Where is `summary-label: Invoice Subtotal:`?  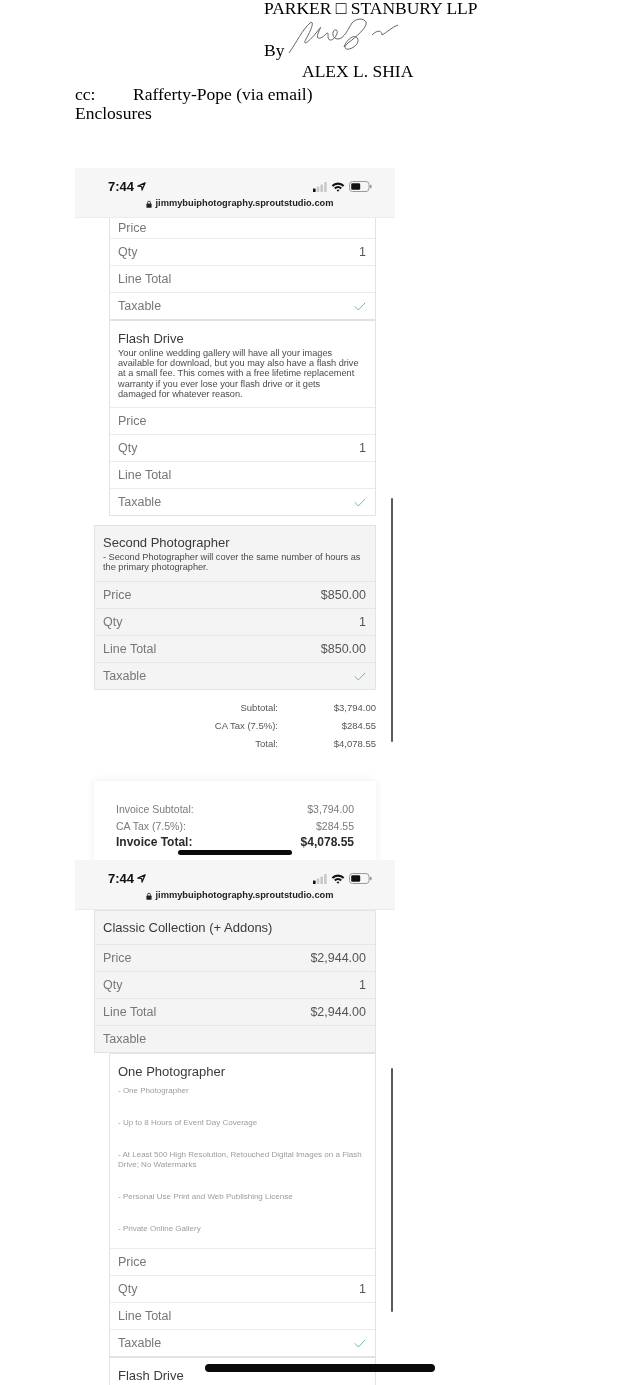 summary-label: Invoice Subtotal: is located at coordinates (155, 810).